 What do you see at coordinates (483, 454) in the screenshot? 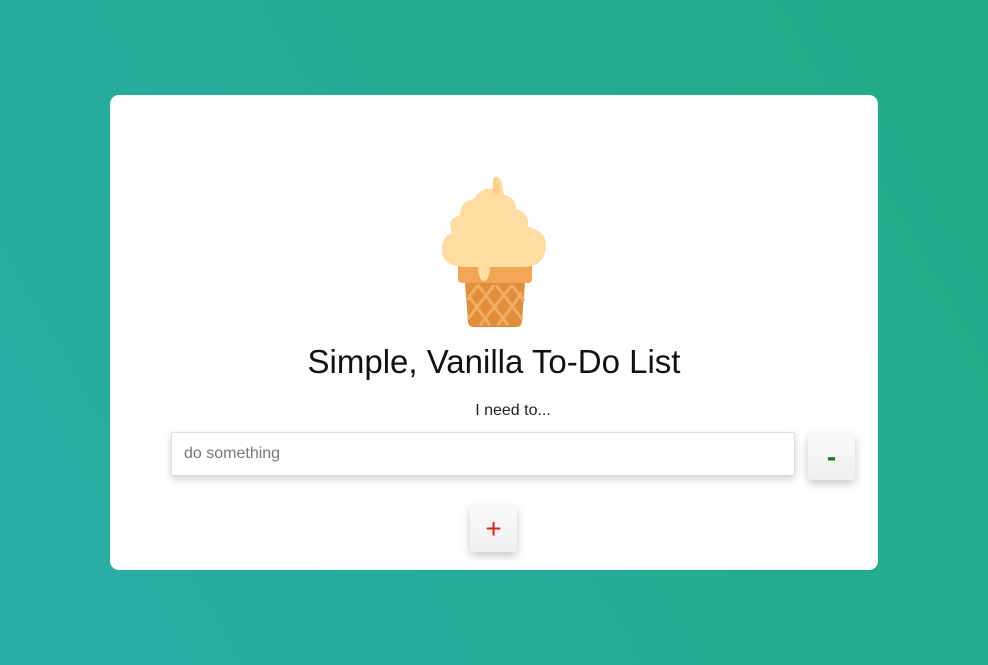
I see `task-input` at bounding box center [483, 454].